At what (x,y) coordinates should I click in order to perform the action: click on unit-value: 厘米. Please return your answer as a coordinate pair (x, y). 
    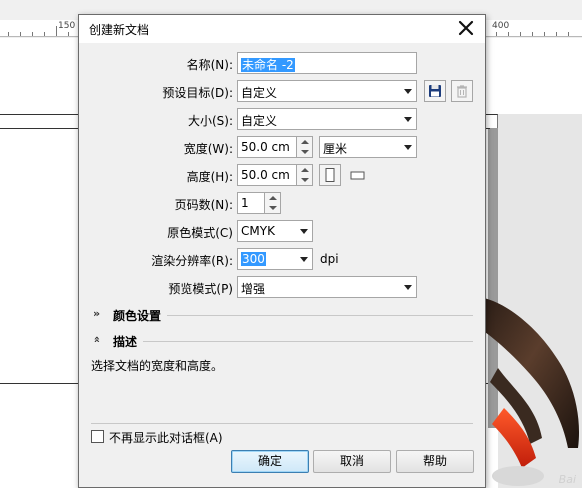
    Looking at the image, I should click on (335, 149).